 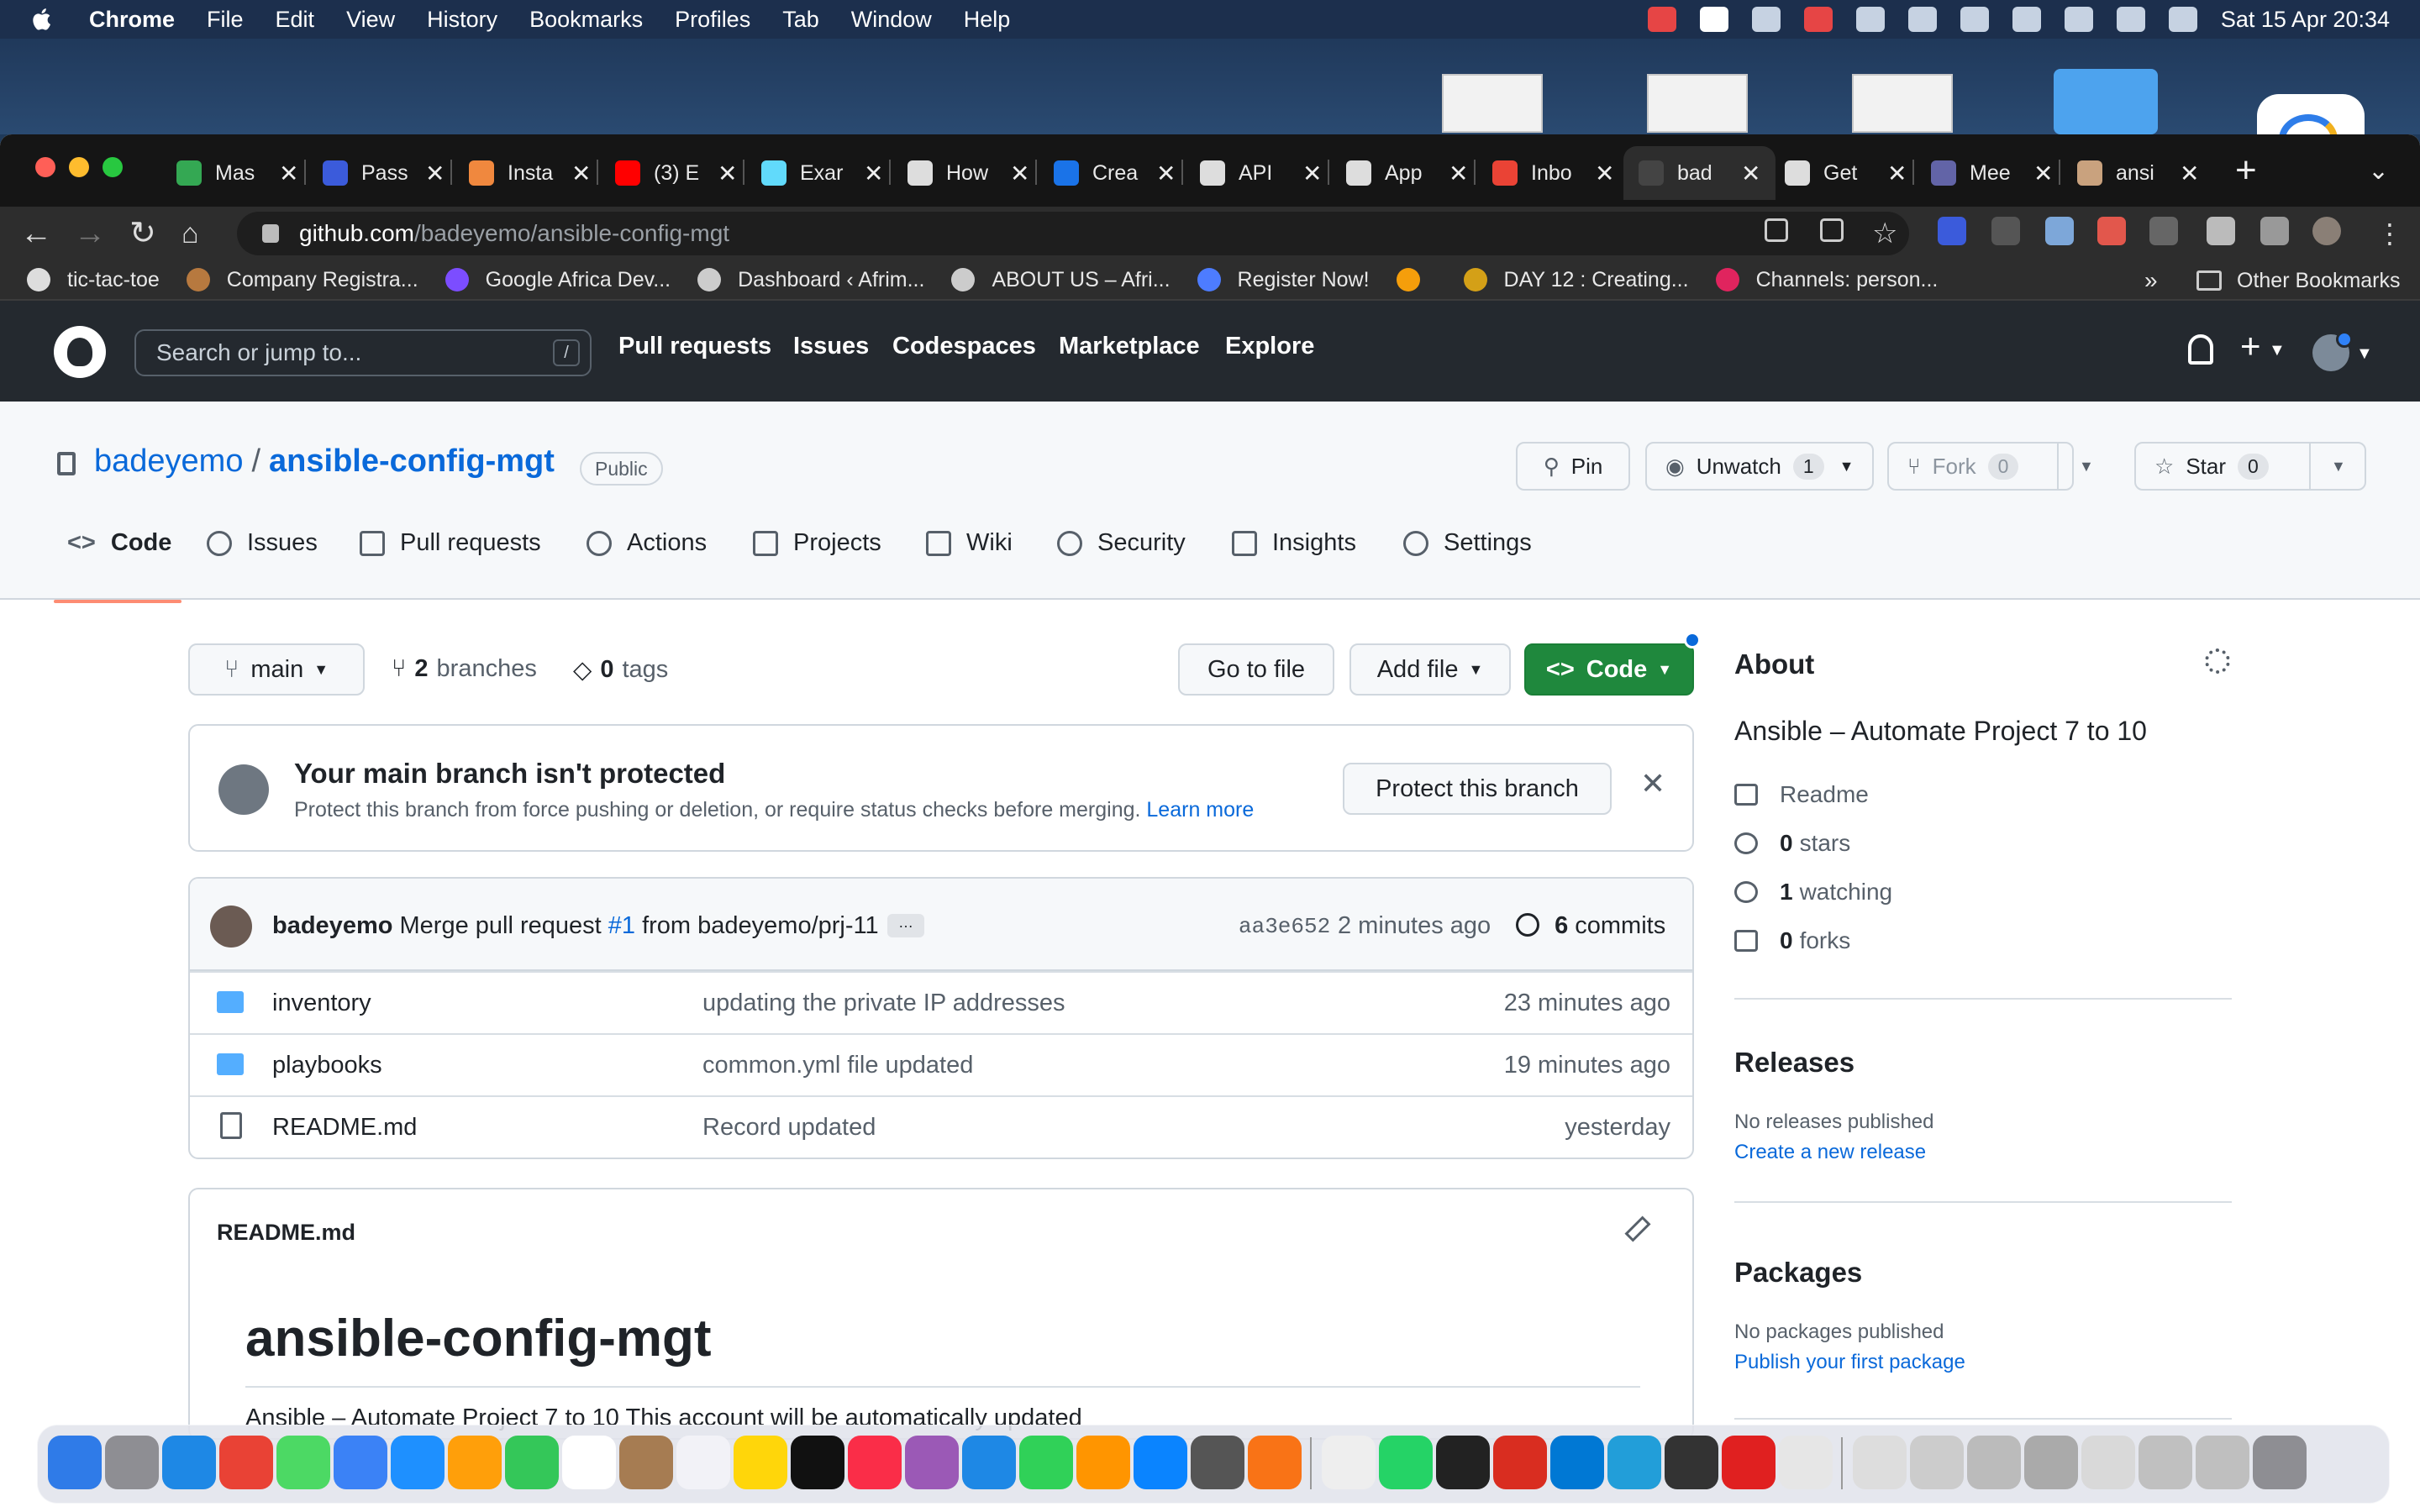 I want to click on browser-tab: Mas ✕, so click(x=237, y=173).